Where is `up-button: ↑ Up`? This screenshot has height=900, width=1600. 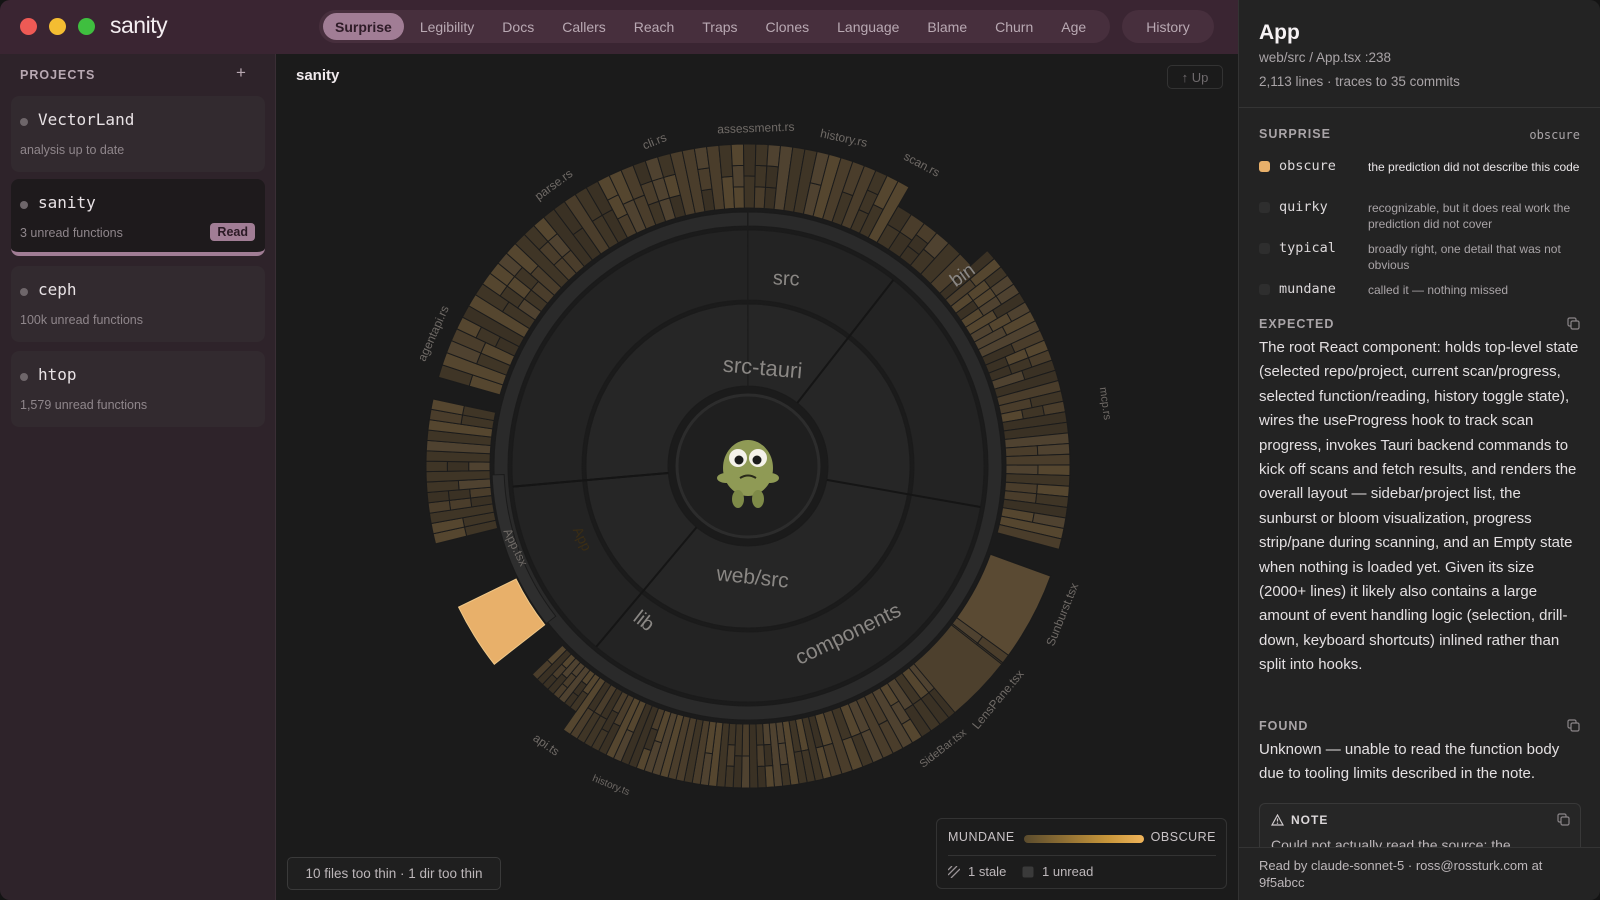 up-button: ↑ Up is located at coordinates (1195, 77).